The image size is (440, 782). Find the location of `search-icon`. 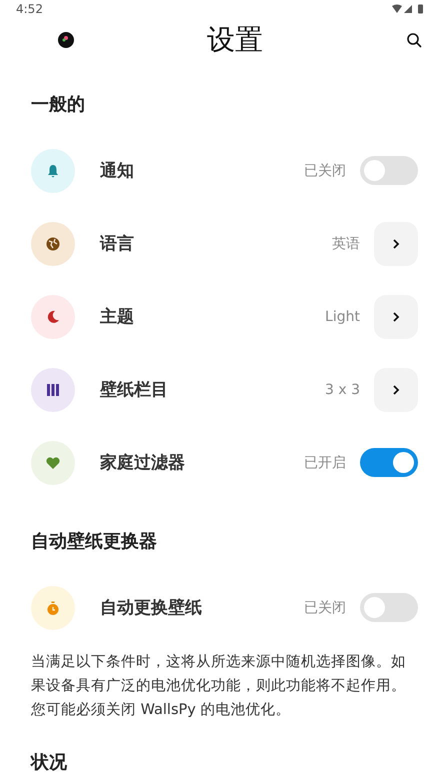

search-icon is located at coordinates (414, 40).